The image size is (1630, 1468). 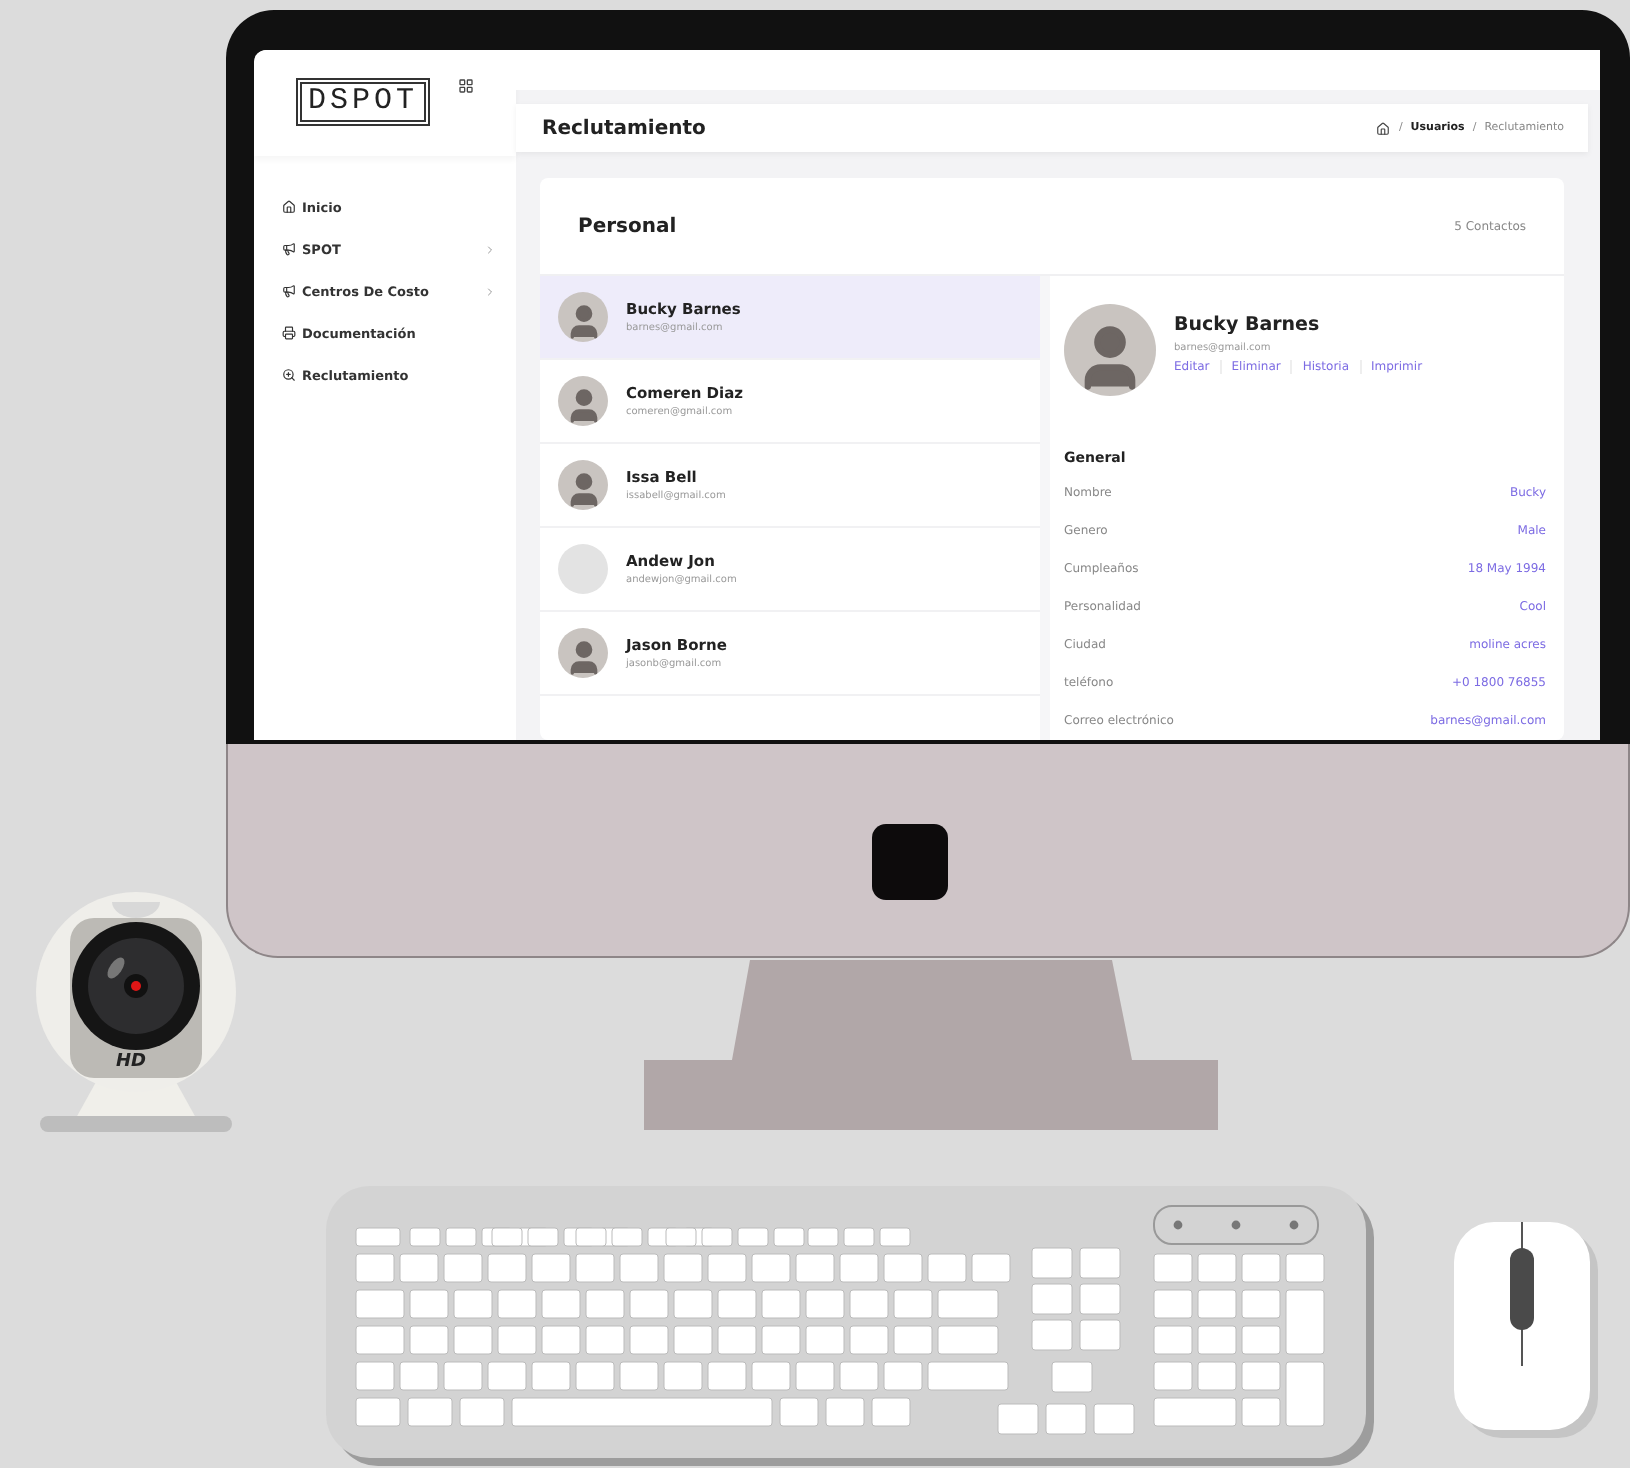 What do you see at coordinates (1110, 350) in the screenshot?
I see `avatar` at bounding box center [1110, 350].